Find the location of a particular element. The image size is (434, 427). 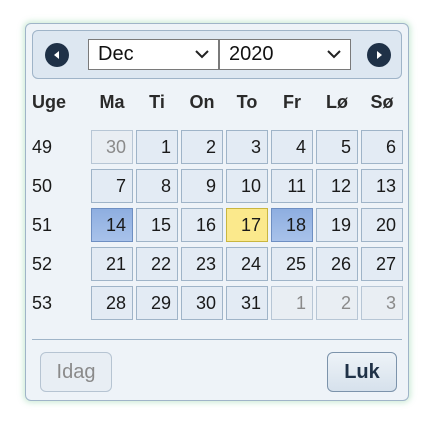

day-cell-today: 17 is located at coordinates (247, 225).